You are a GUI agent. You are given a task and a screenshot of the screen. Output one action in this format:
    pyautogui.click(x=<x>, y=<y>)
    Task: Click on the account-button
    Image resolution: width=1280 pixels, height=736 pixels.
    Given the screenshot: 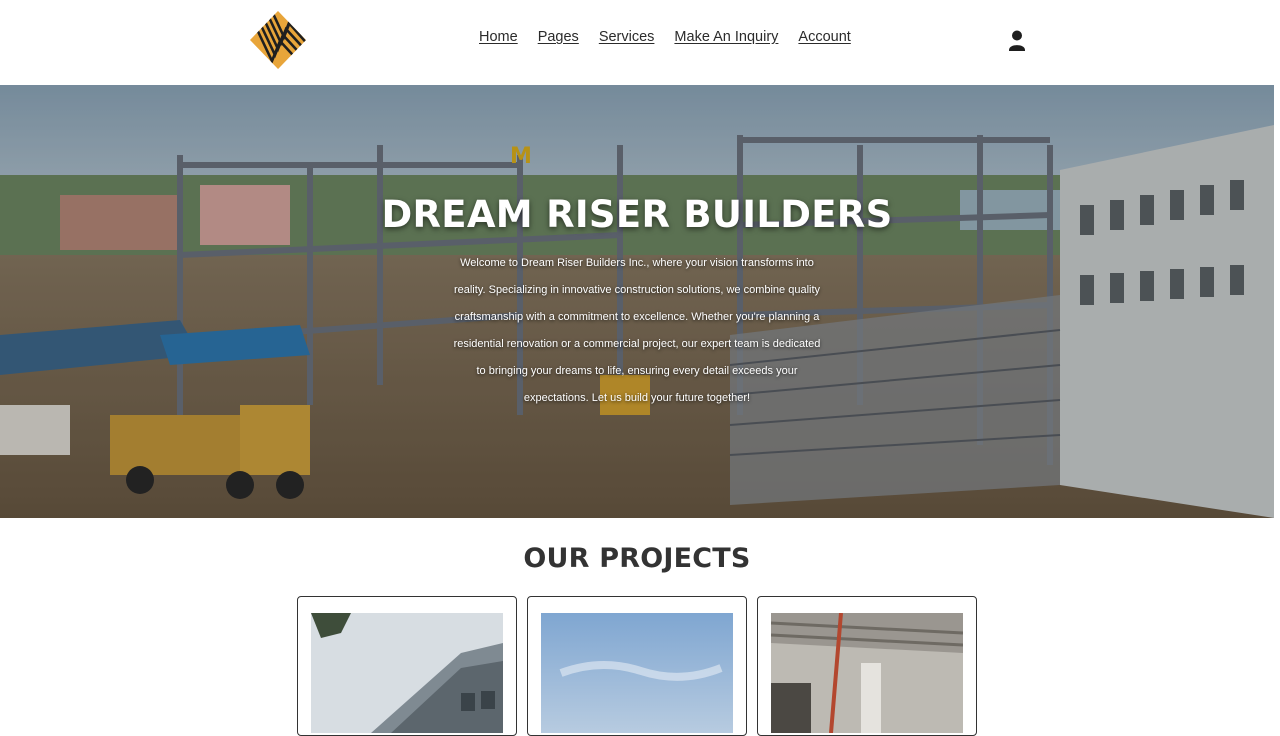 What is the action you would take?
    pyautogui.click(x=1017, y=41)
    